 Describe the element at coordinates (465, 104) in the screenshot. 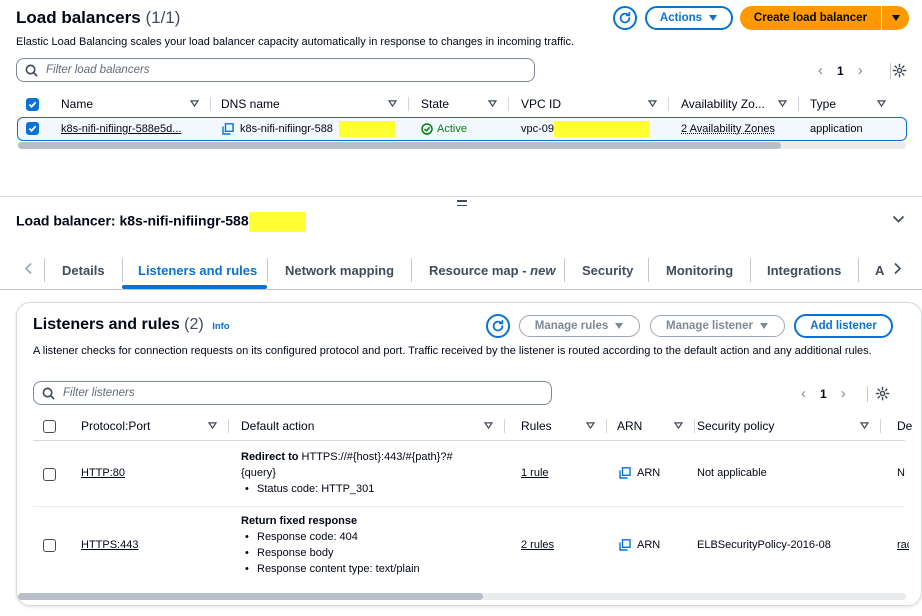

I see `column-state: State` at that location.